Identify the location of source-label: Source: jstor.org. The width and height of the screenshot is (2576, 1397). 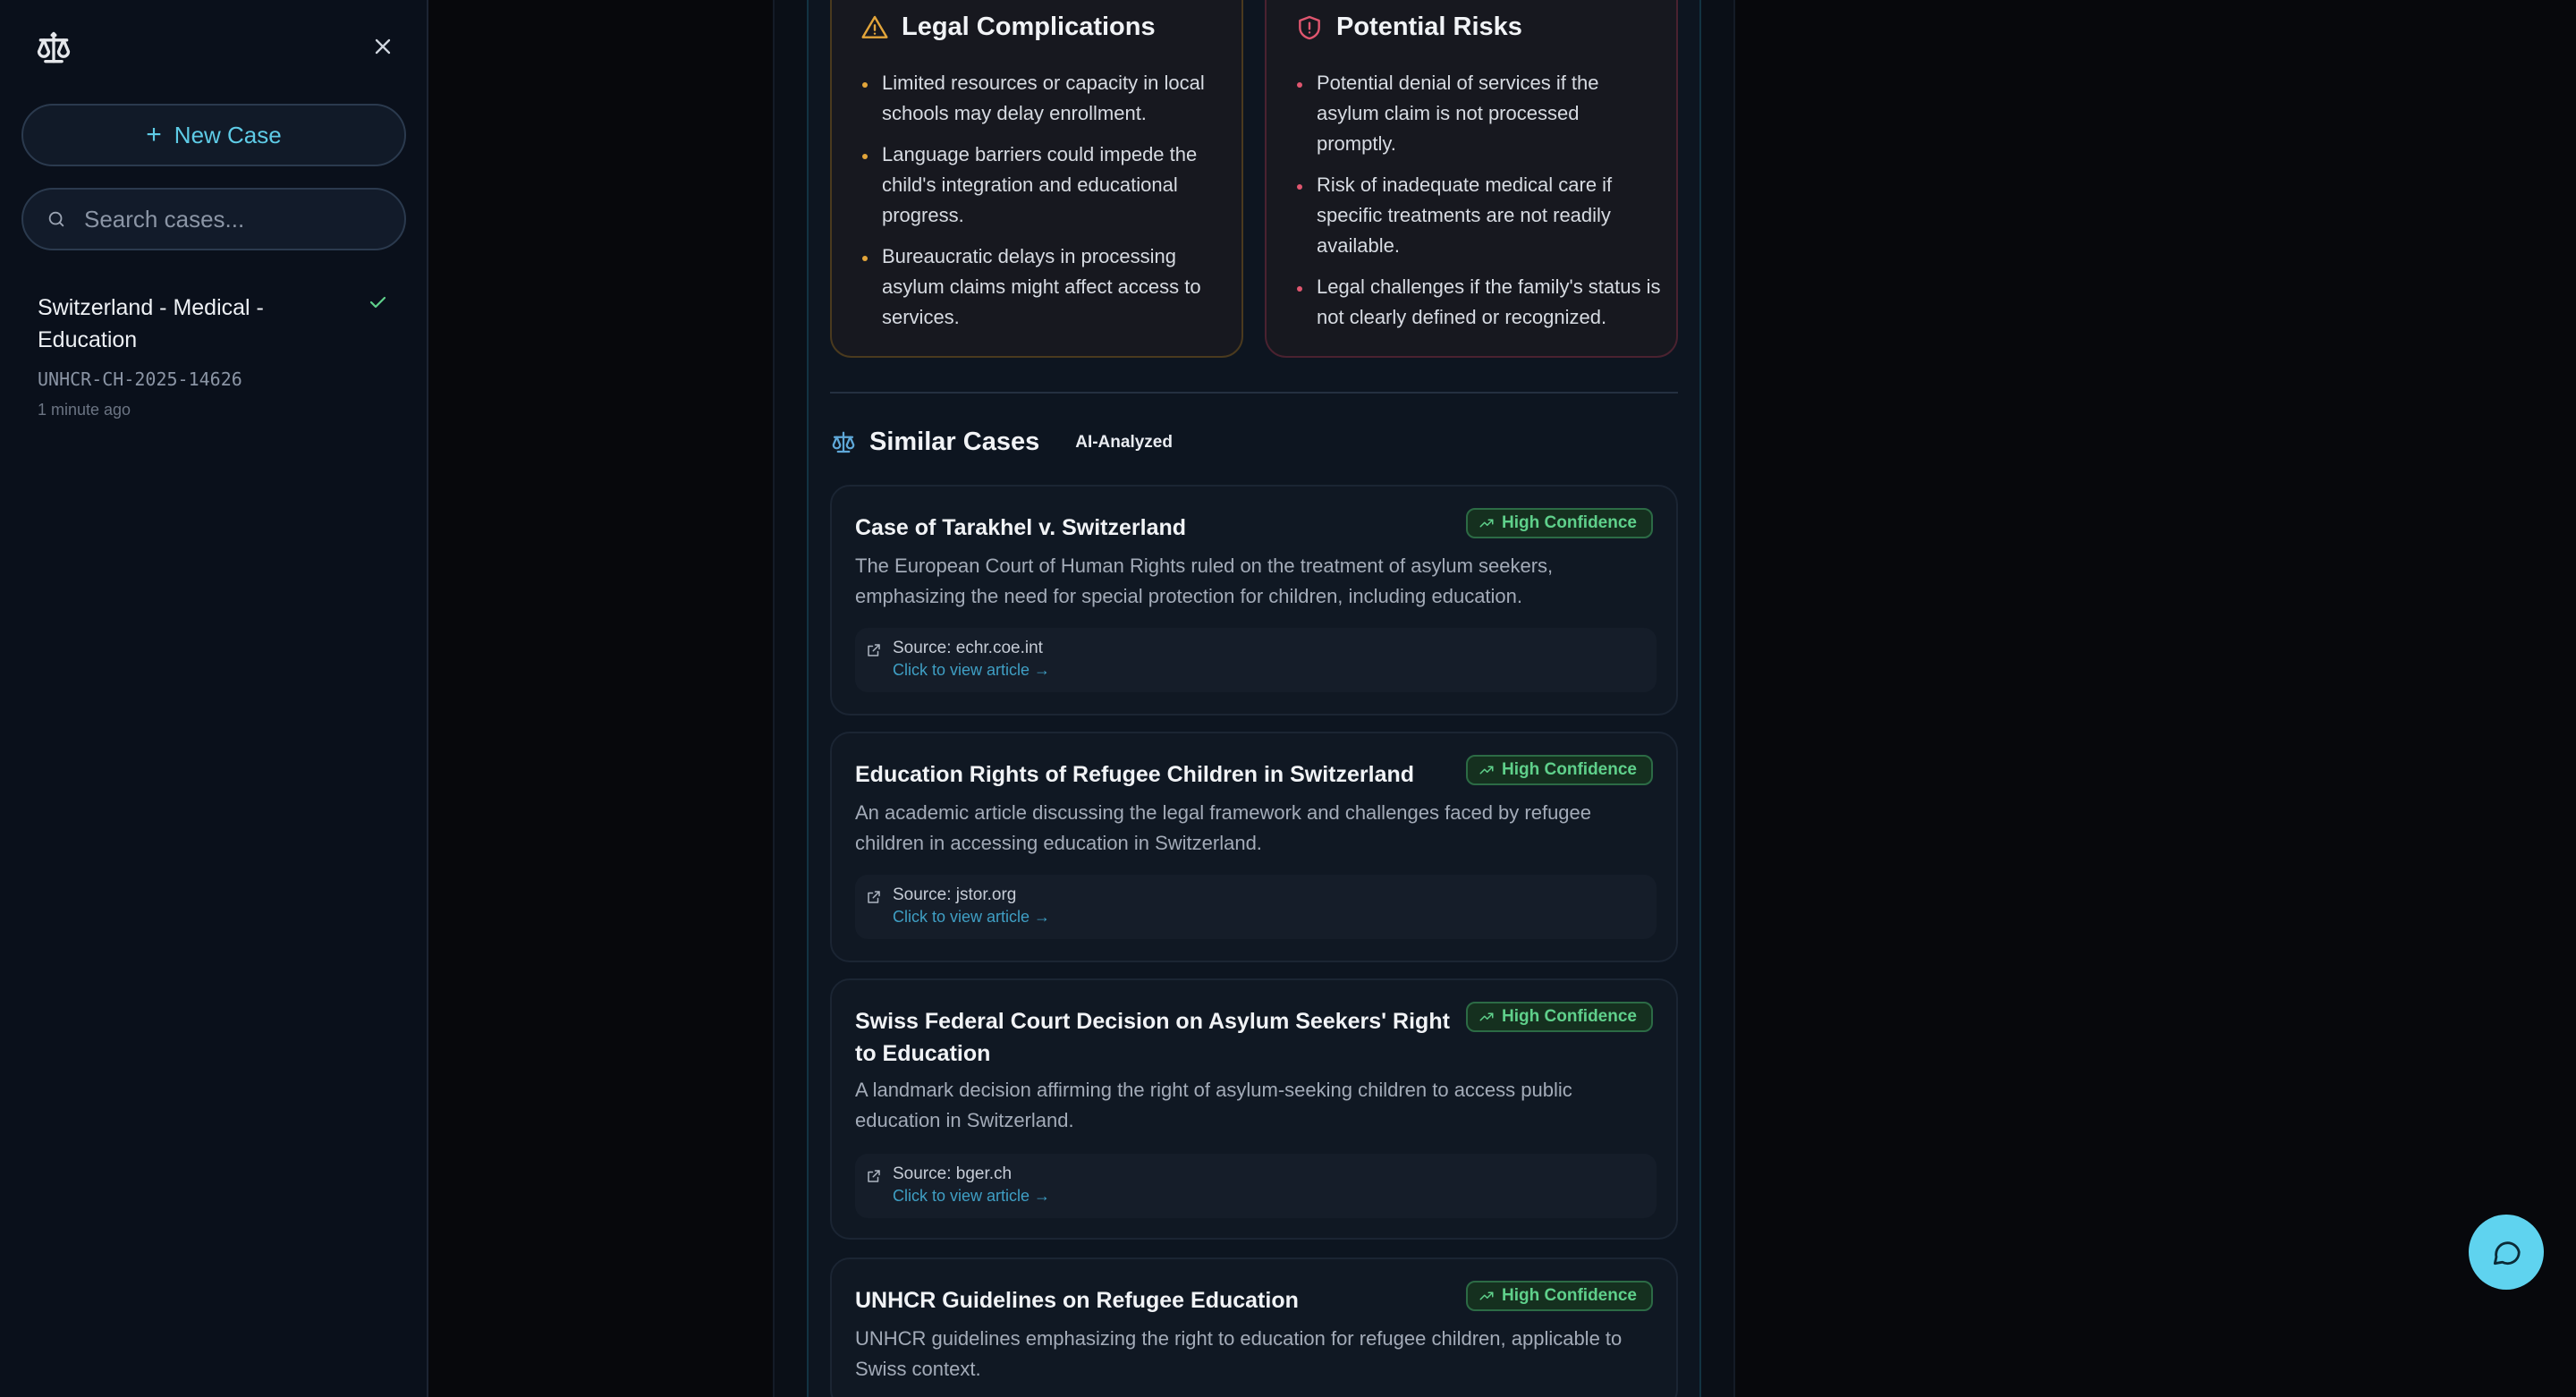
(955, 894).